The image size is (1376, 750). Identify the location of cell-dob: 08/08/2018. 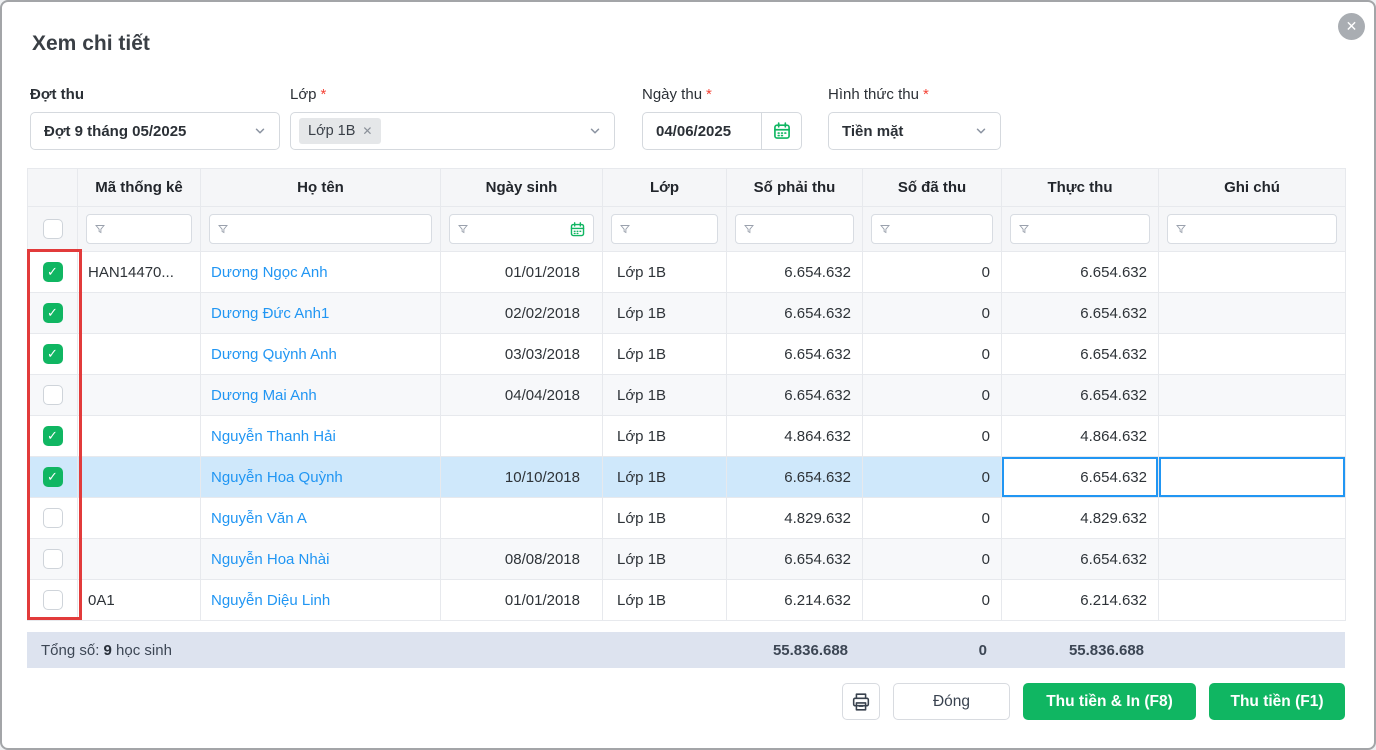
(521, 559).